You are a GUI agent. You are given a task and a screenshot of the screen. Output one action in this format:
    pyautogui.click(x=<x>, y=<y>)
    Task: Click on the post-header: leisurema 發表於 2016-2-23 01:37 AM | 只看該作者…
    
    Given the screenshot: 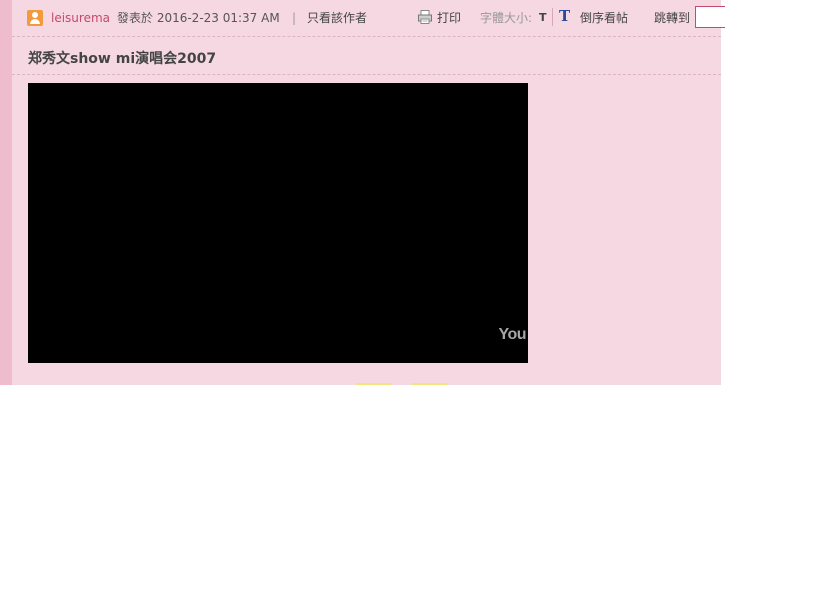 What is the action you would take?
    pyautogui.click(x=368, y=18)
    